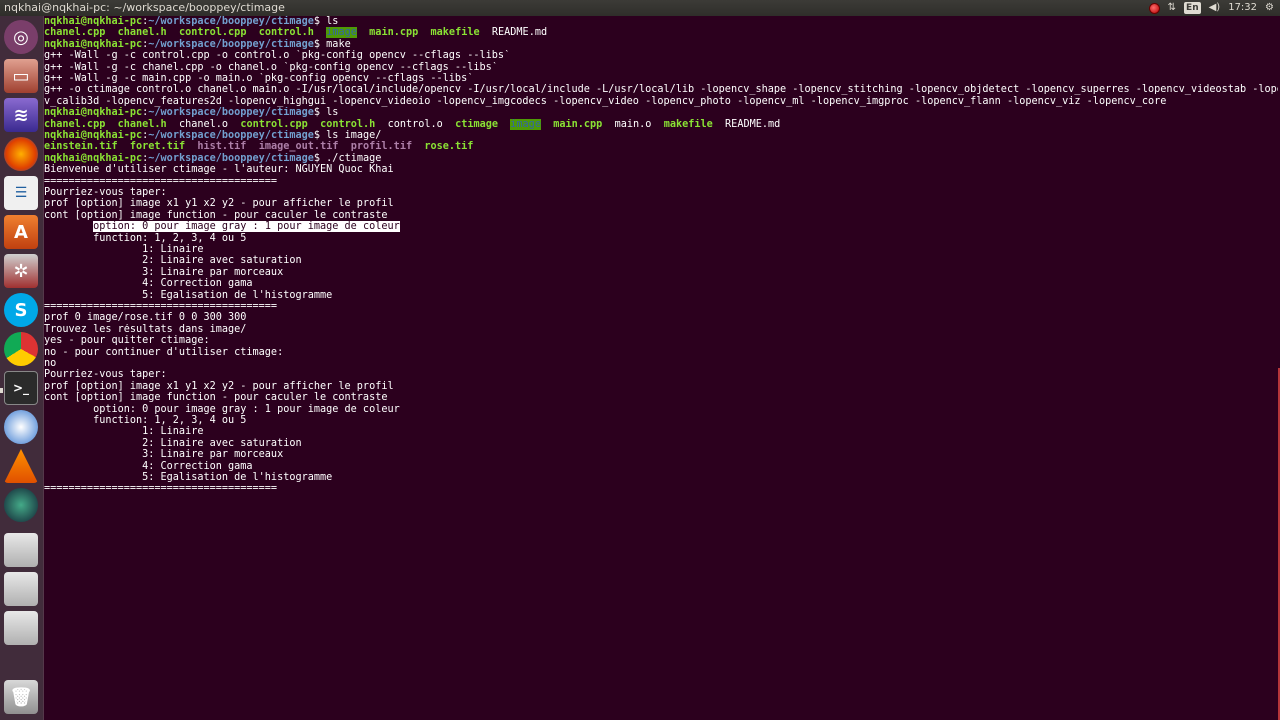  I want to click on command-text: ls, so click(332, 21).